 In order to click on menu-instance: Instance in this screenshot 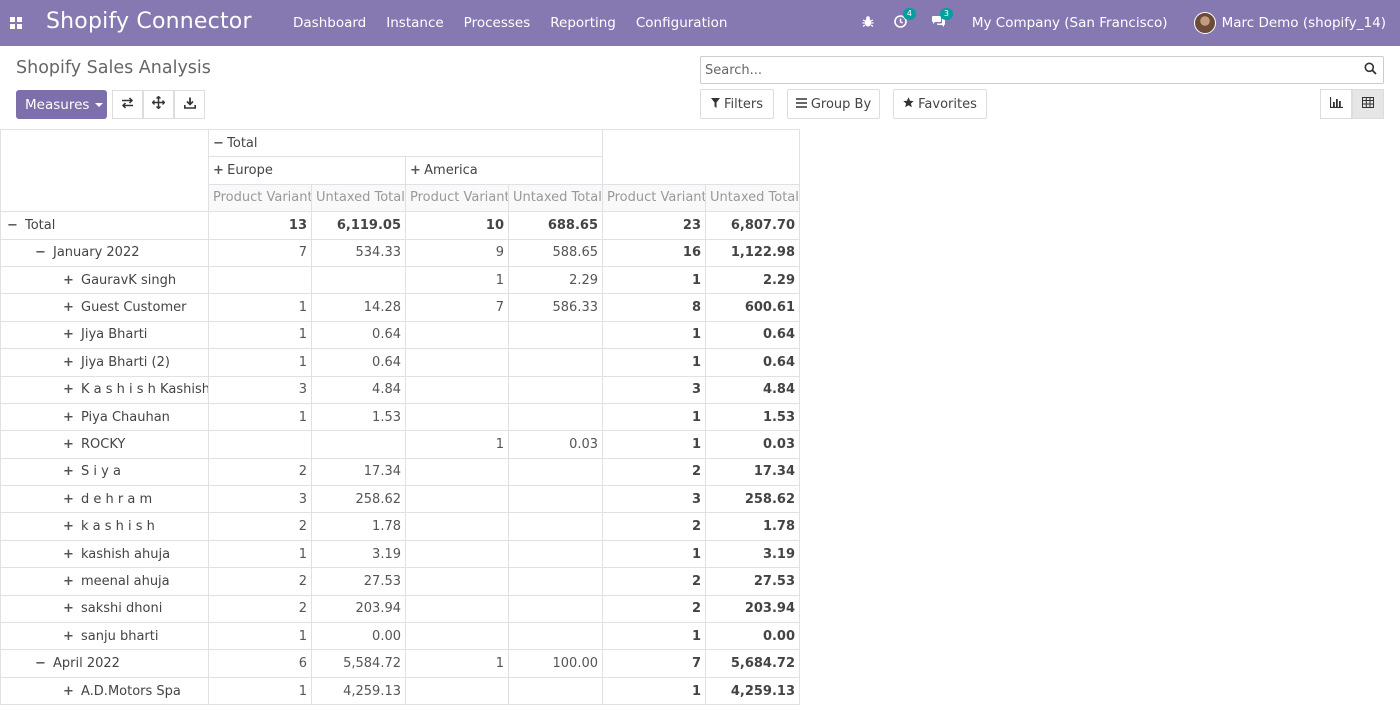, I will do `click(414, 23)`.